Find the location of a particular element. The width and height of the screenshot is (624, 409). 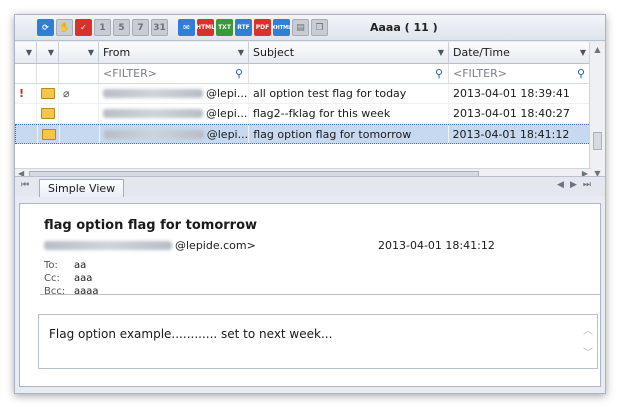

col-icon-header: ▼ is located at coordinates (48, 52).